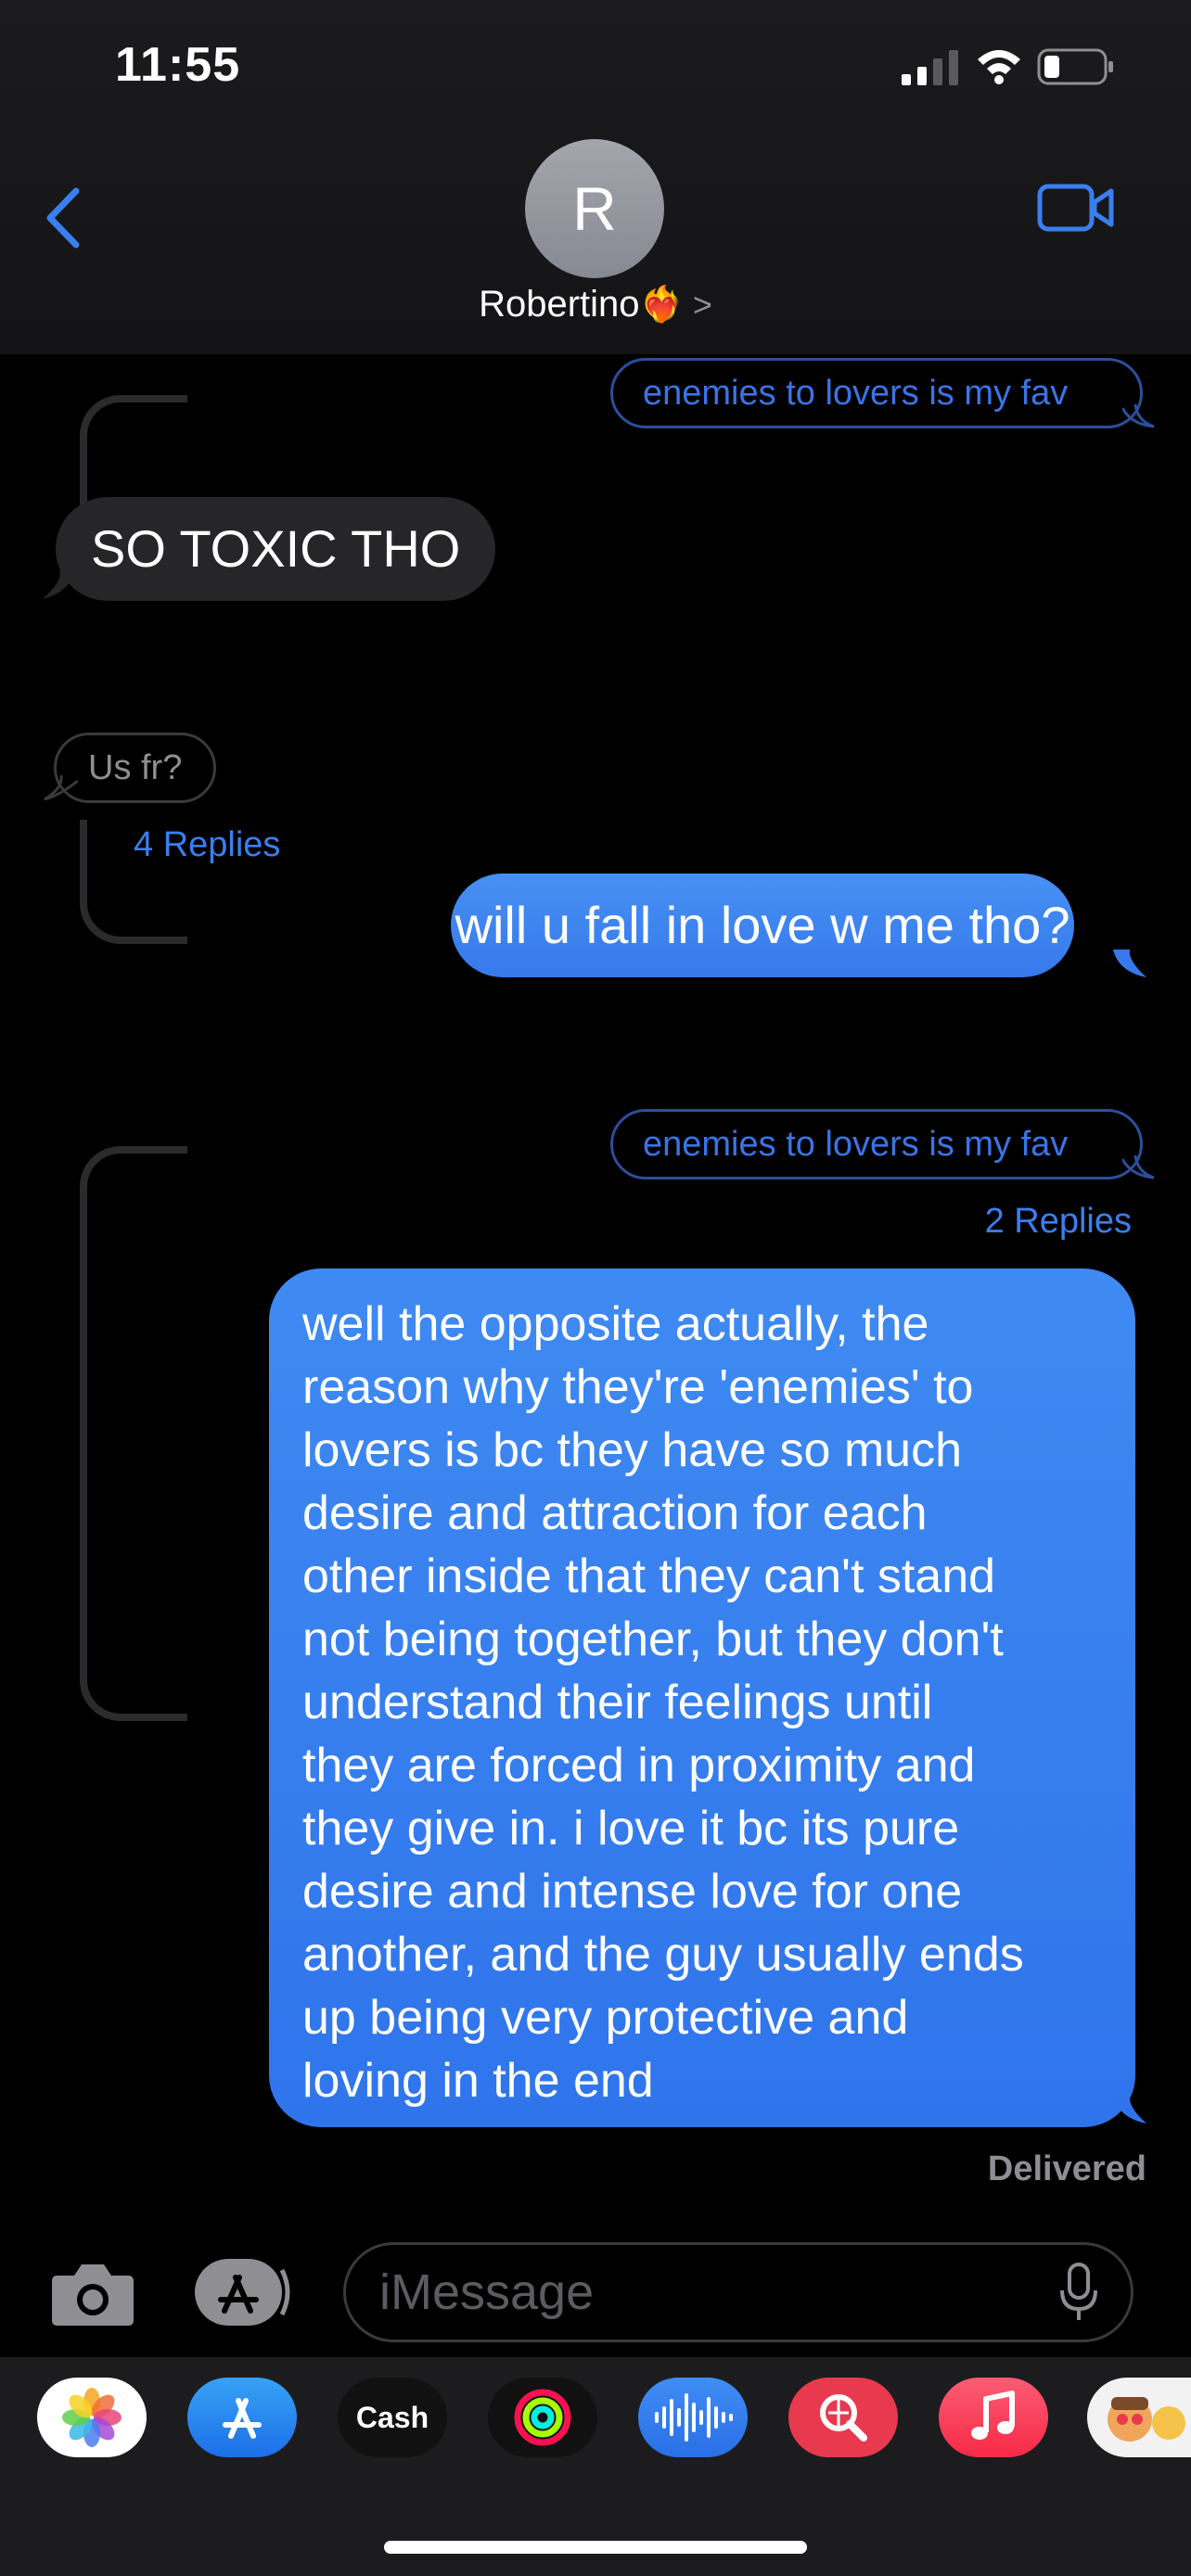 Image resolution: width=1191 pixels, height=2576 pixels. I want to click on apple-cash-icon: Cash, so click(392, 2418).